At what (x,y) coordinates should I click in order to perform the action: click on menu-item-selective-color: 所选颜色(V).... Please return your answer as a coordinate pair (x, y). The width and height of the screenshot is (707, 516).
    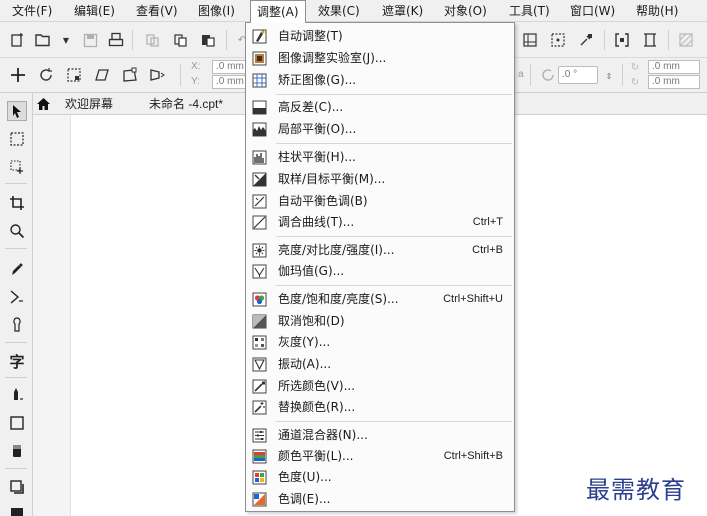
    Looking at the image, I should click on (380, 386).